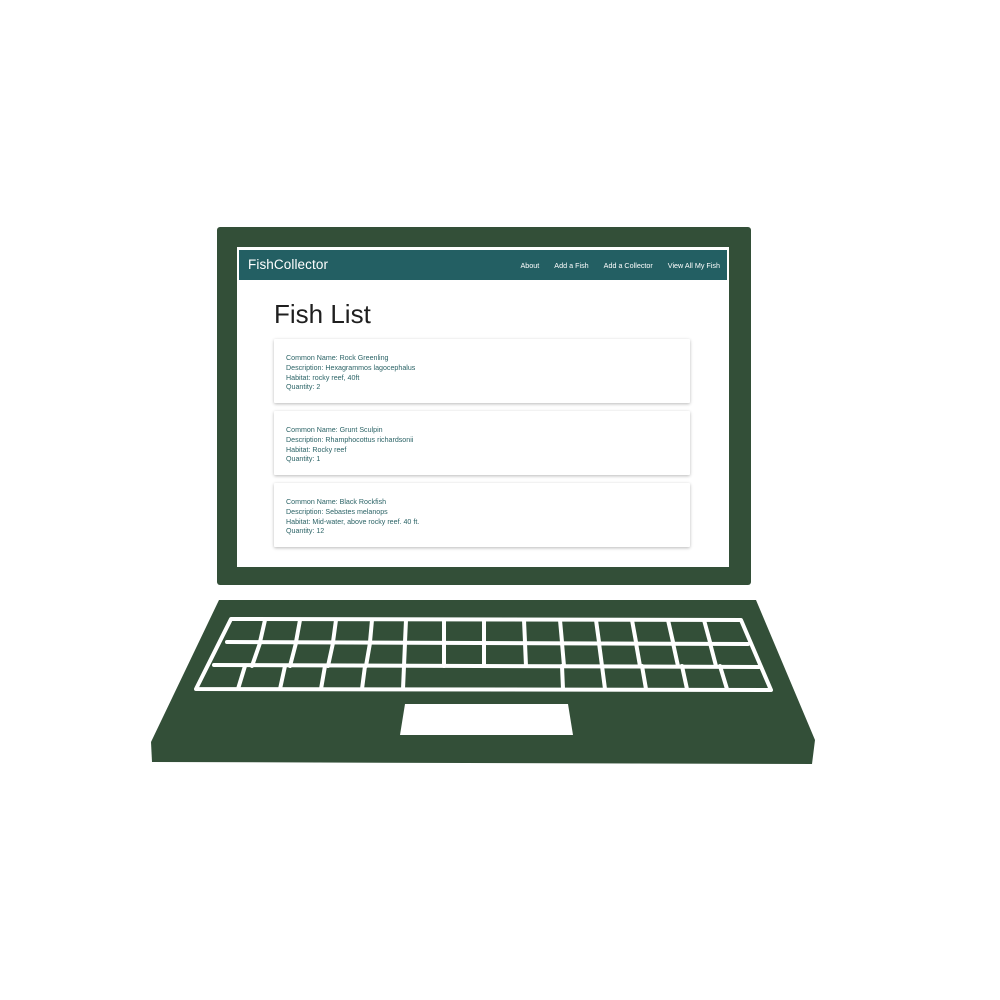 The image size is (1000, 1000). What do you see at coordinates (316, 449) in the screenshot?
I see `fish-habitat: Habitat: Rocky reef` at bounding box center [316, 449].